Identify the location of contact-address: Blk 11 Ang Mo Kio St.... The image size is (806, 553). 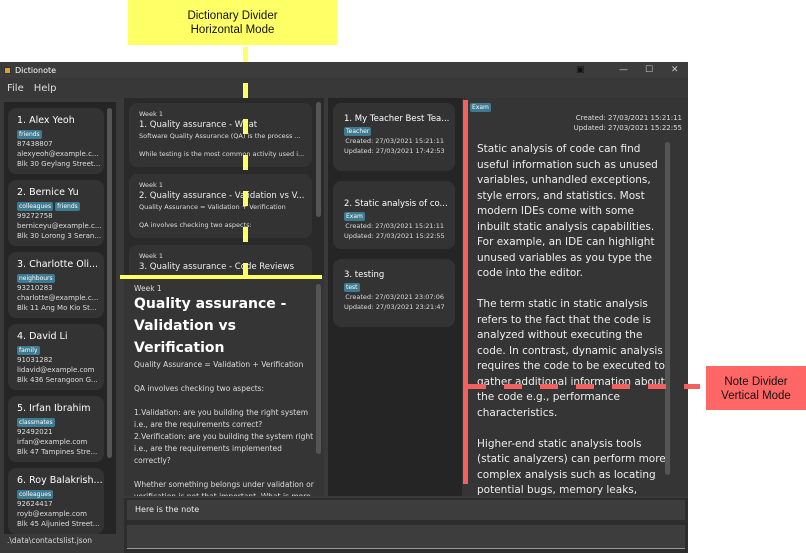
(57, 308).